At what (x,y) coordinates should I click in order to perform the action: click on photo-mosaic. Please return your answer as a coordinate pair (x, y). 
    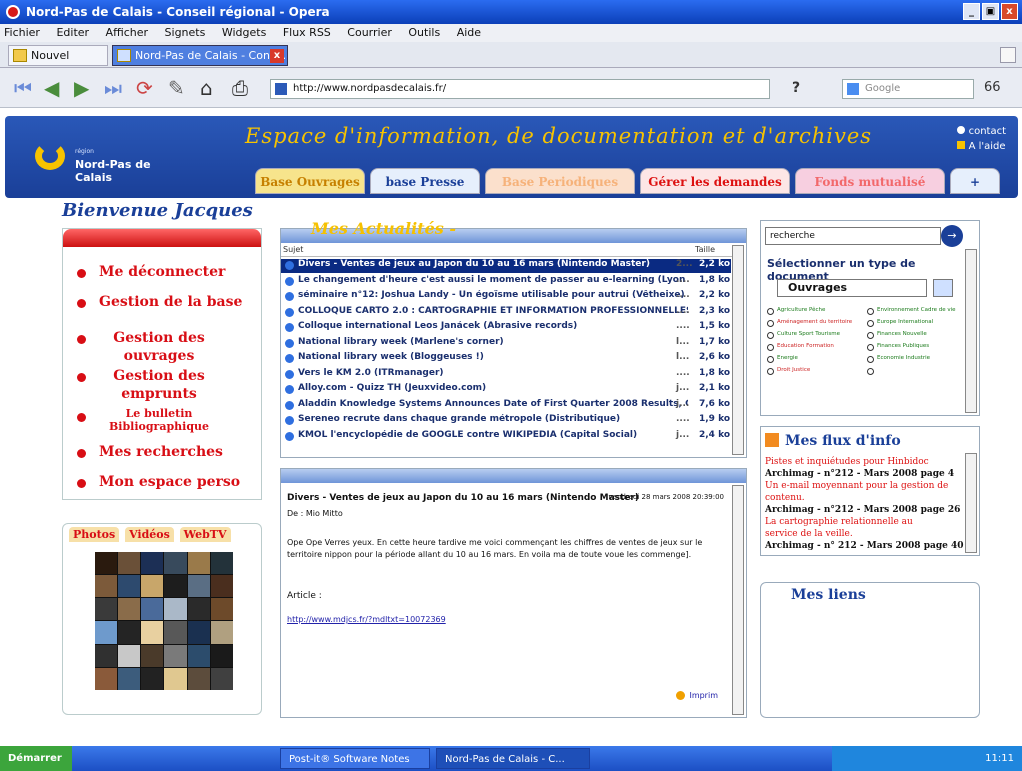
    Looking at the image, I should click on (164, 621).